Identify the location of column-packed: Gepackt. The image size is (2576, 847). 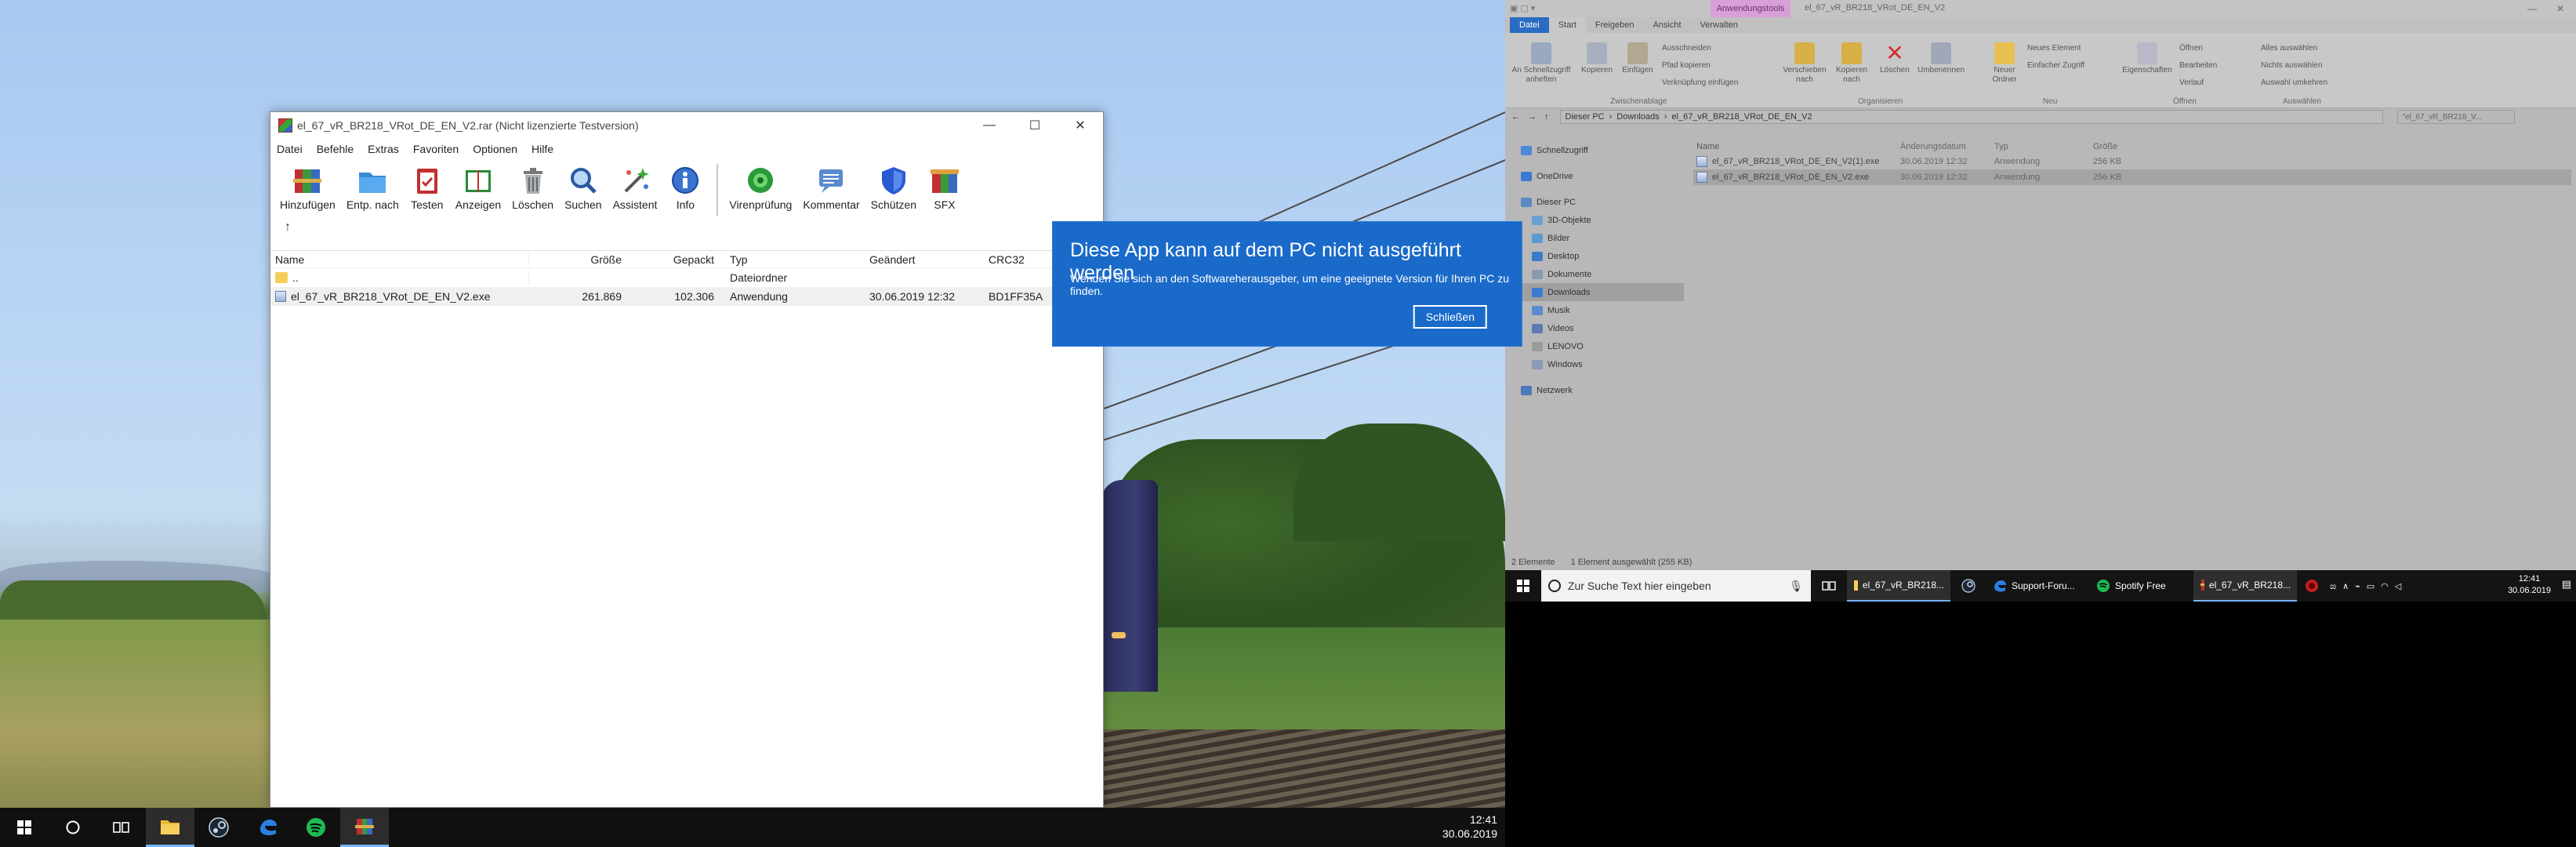
(673, 259).